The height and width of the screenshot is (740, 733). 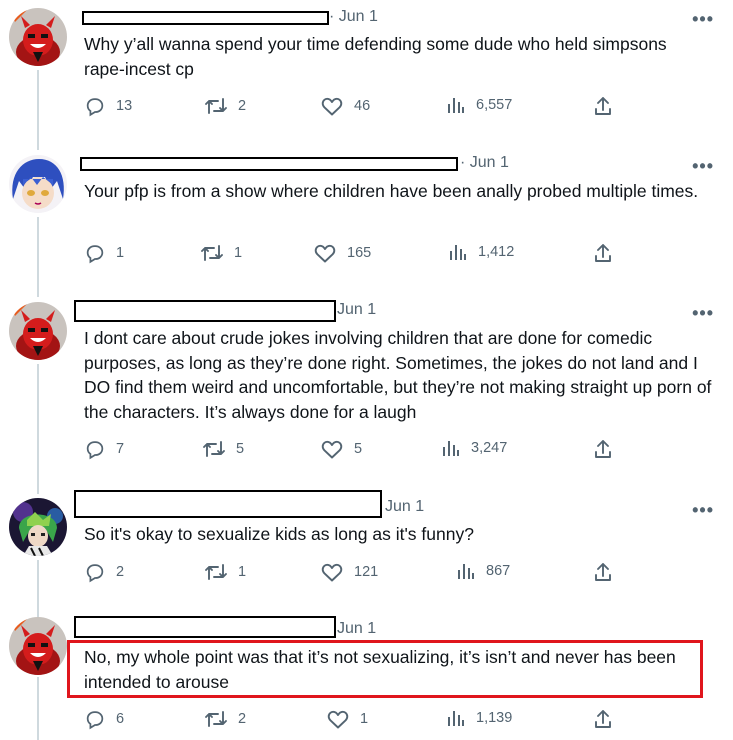 What do you see at coordinates (104, 449) in the screenshot?
I see `reply-button: 7` at bounding box center [104, 449].